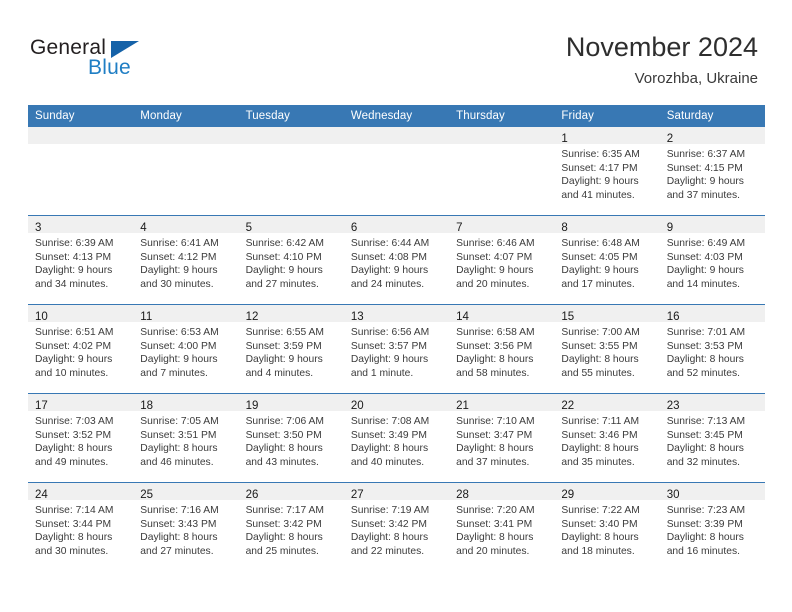 The width and height of the screenshot is (792, 612). What do you see at coordinates (73, 435) in the screenshot?
I see `sunset-text: Sunset: 3:52 PM` at bounding box center [73, 435].